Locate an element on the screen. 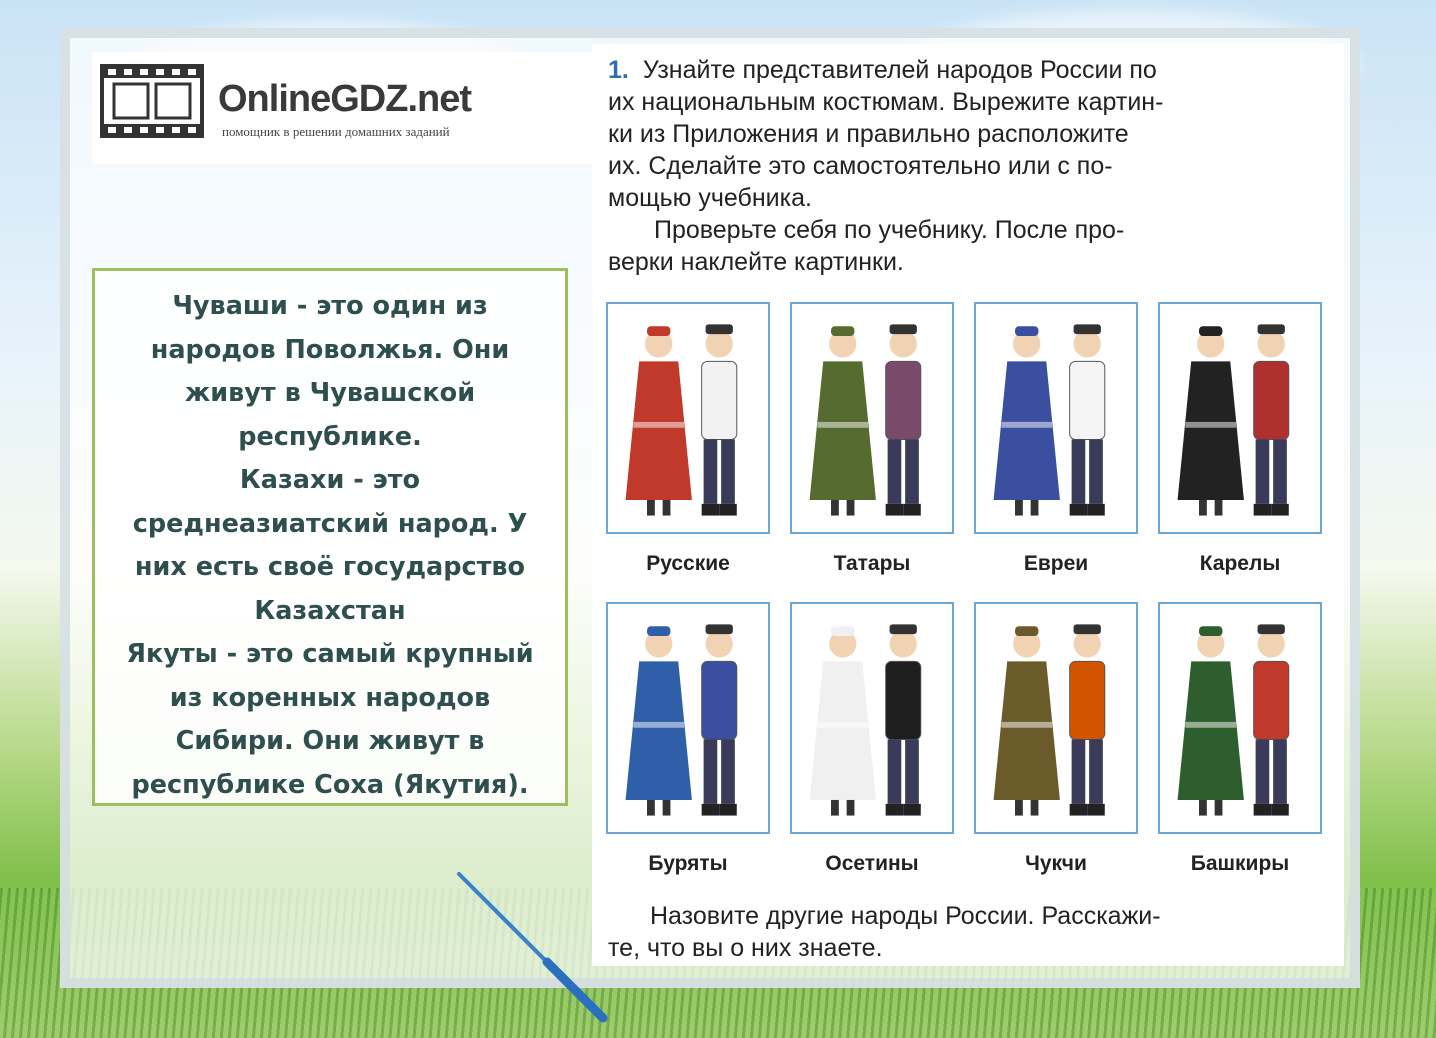 This screenshot has width=1436, height=1038. info-line: из коренных народов is located at coordinates (330, 697).